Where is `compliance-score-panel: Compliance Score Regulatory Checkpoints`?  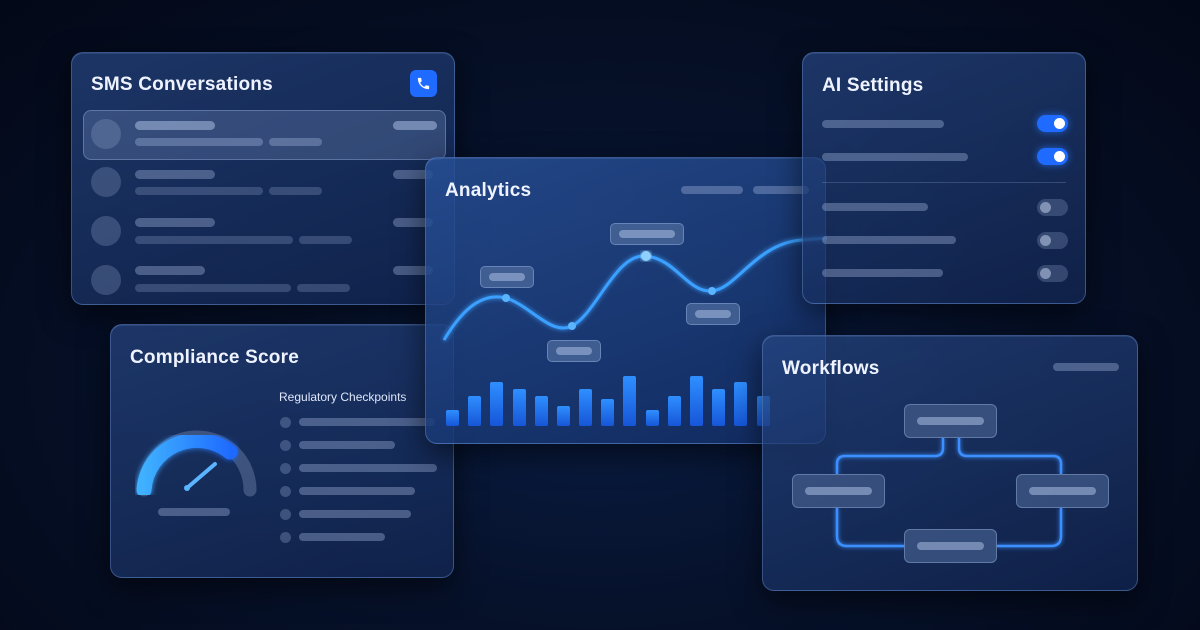 compliance-score-panel: Compliance Score Regulatory Checkpoints is located at coordinates (282, 451).